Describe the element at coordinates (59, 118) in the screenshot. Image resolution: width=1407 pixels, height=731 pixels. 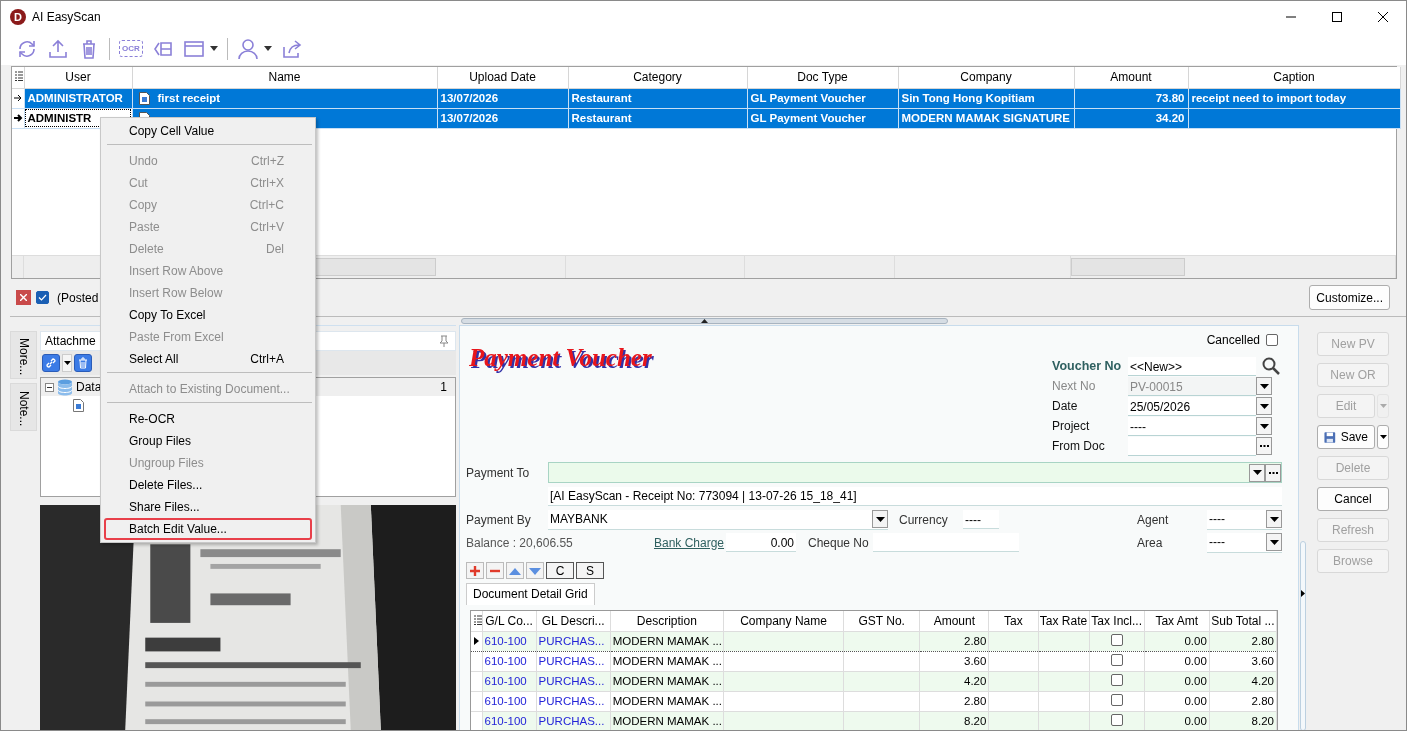
I see `table-cell: ADMINISTR` at that location.